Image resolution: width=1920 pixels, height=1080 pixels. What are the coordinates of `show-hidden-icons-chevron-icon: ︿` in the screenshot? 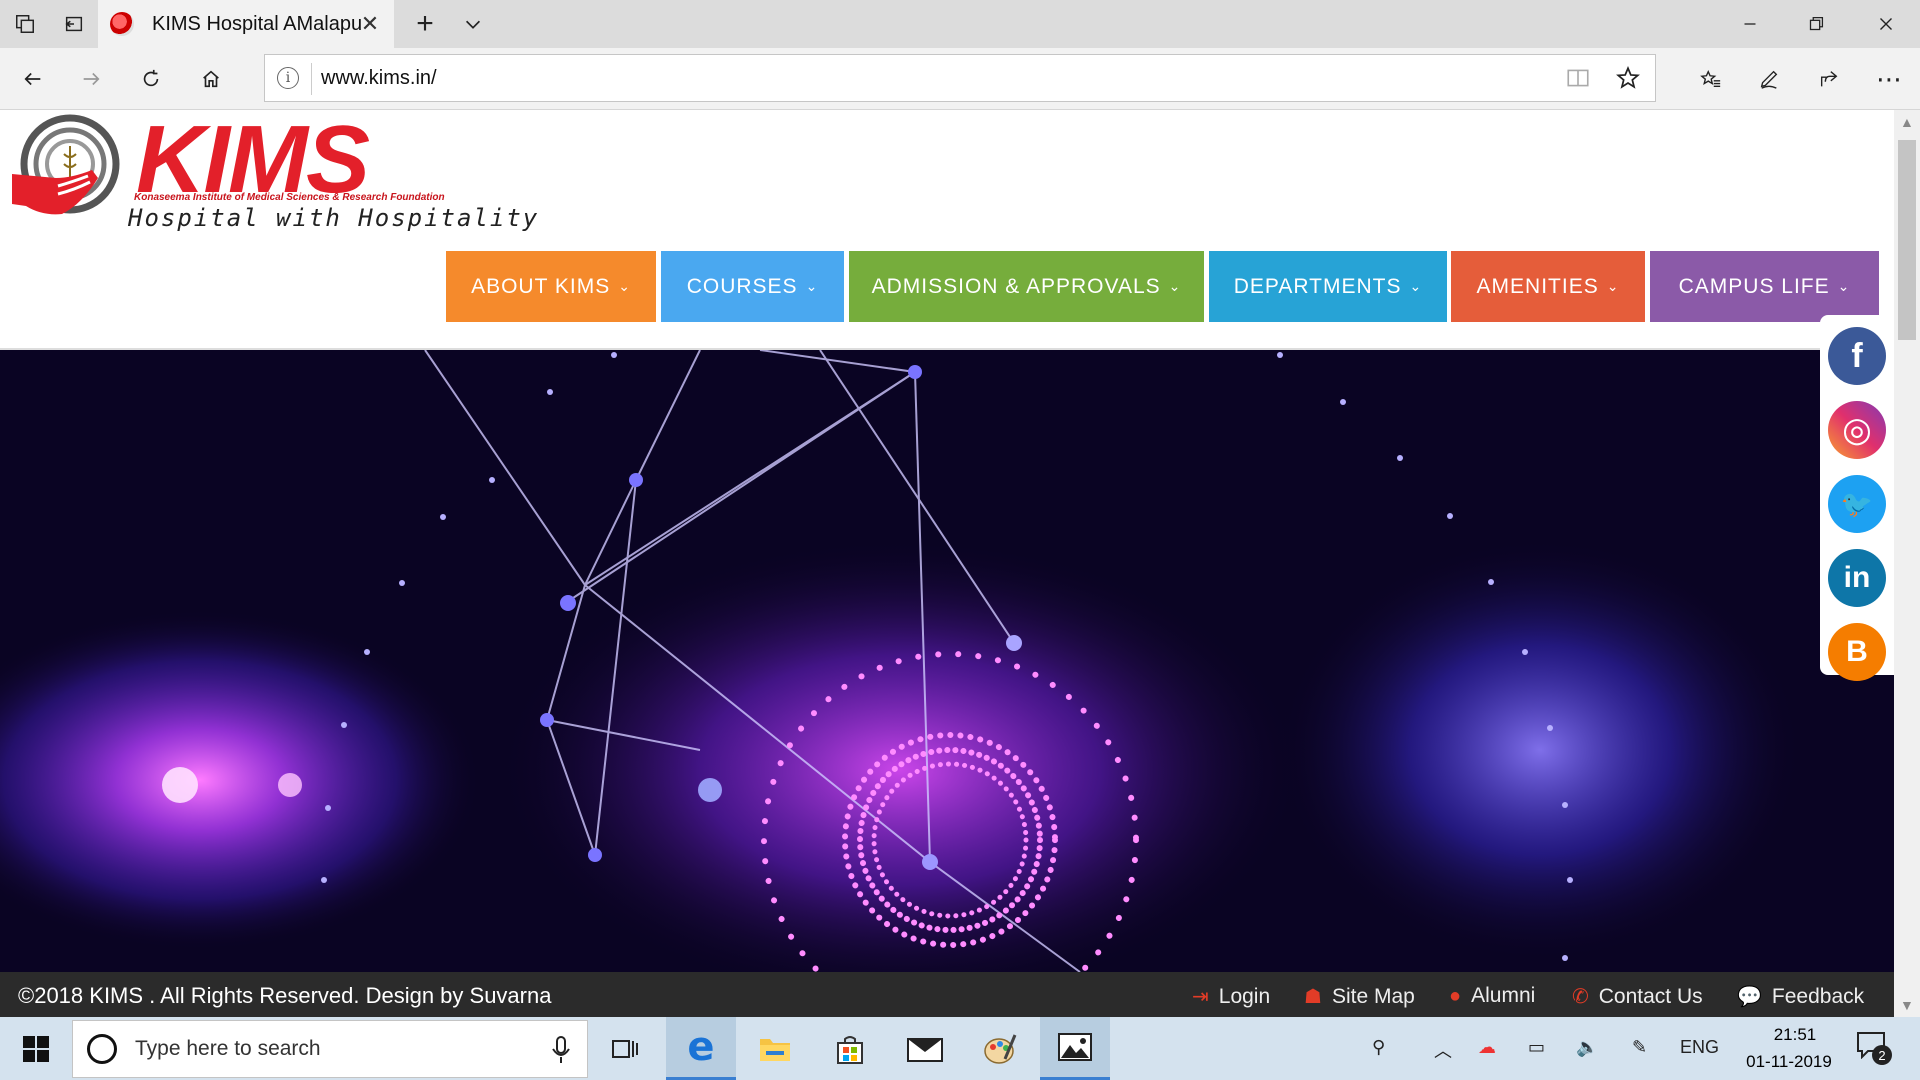 It's located at (1443, 1050).